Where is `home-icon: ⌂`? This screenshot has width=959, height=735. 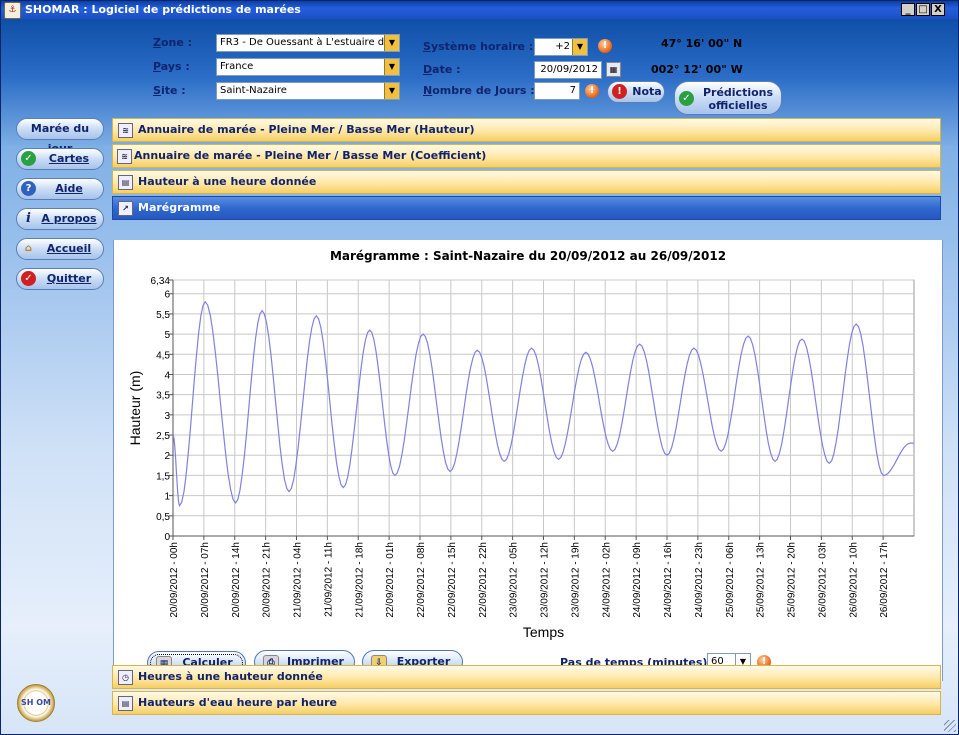
home-icon: ⌂ is located at coordinates (28, 248).